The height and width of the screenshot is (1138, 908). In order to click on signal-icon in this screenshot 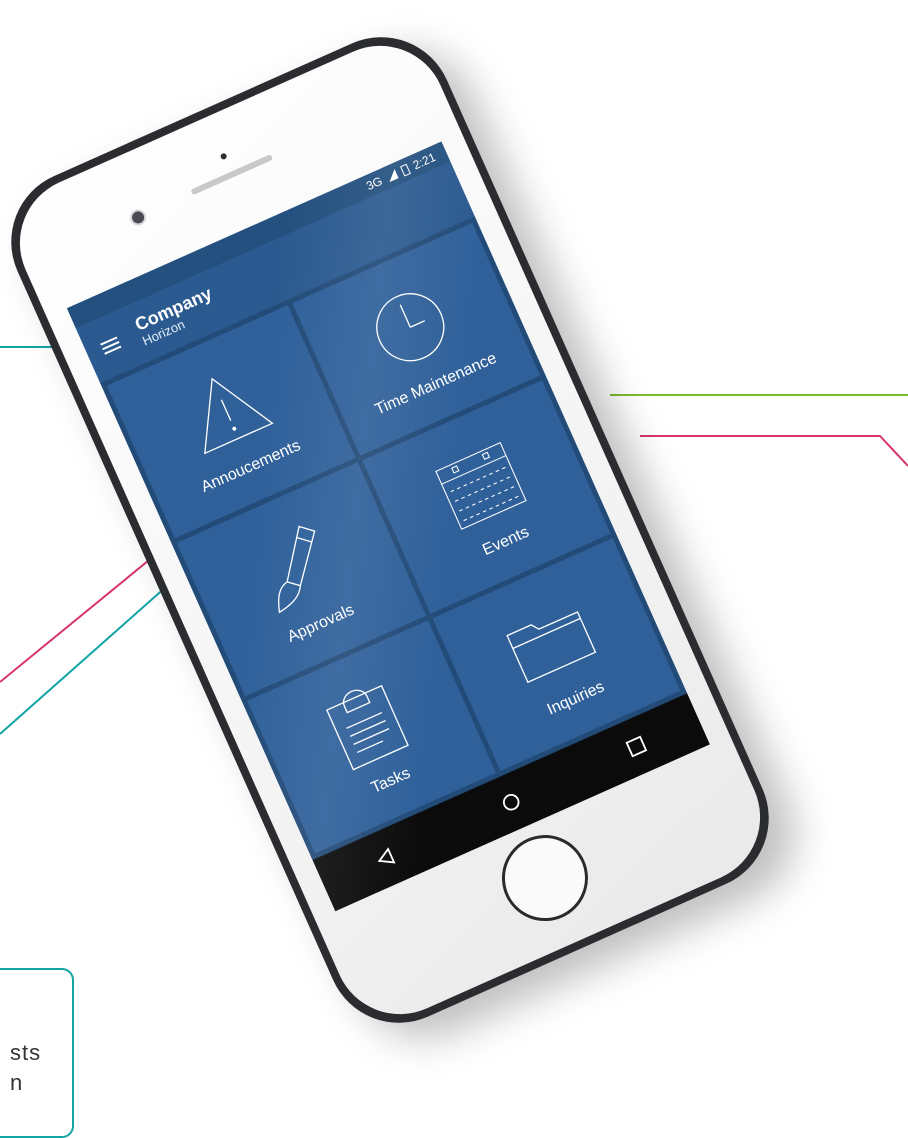, I will do `click(392, 176)`.